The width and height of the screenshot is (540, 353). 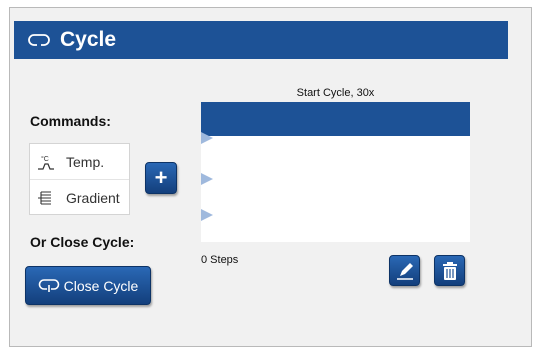 I want to click on title-bar: Cycle, so click(x=261, y=40).